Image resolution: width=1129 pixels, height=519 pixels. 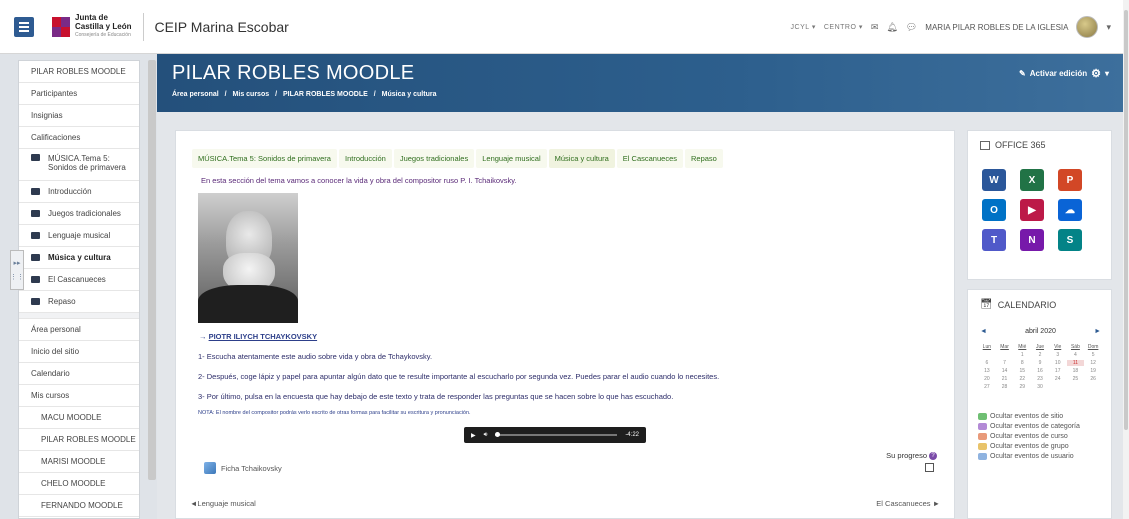 What do you see at coordinates (1093, 355) in the screenshot?
I see `calendar-day: 5` at bounding box center [1093, 355].